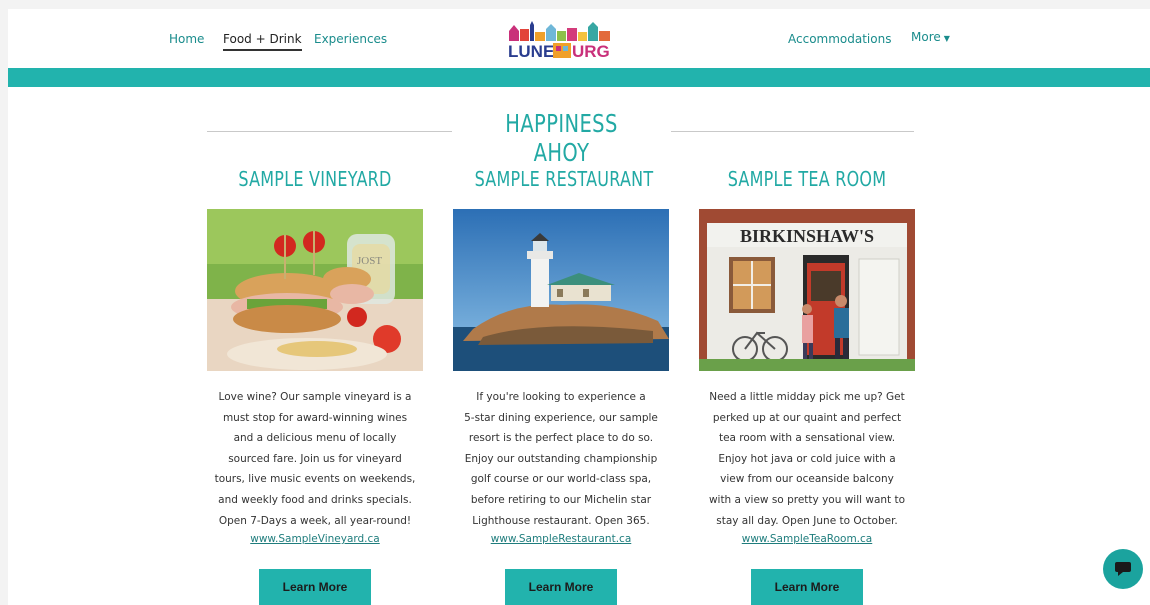  Describe the element at coordinates (561, 438) in the screenshot. I see `desc-line: resort is the perfect place to do so.` at that location.